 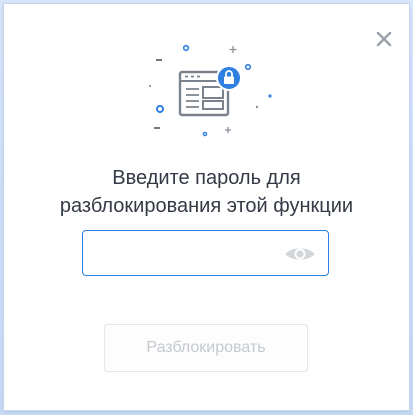 I want to click on eye-icon, so click(x=300, y=254).